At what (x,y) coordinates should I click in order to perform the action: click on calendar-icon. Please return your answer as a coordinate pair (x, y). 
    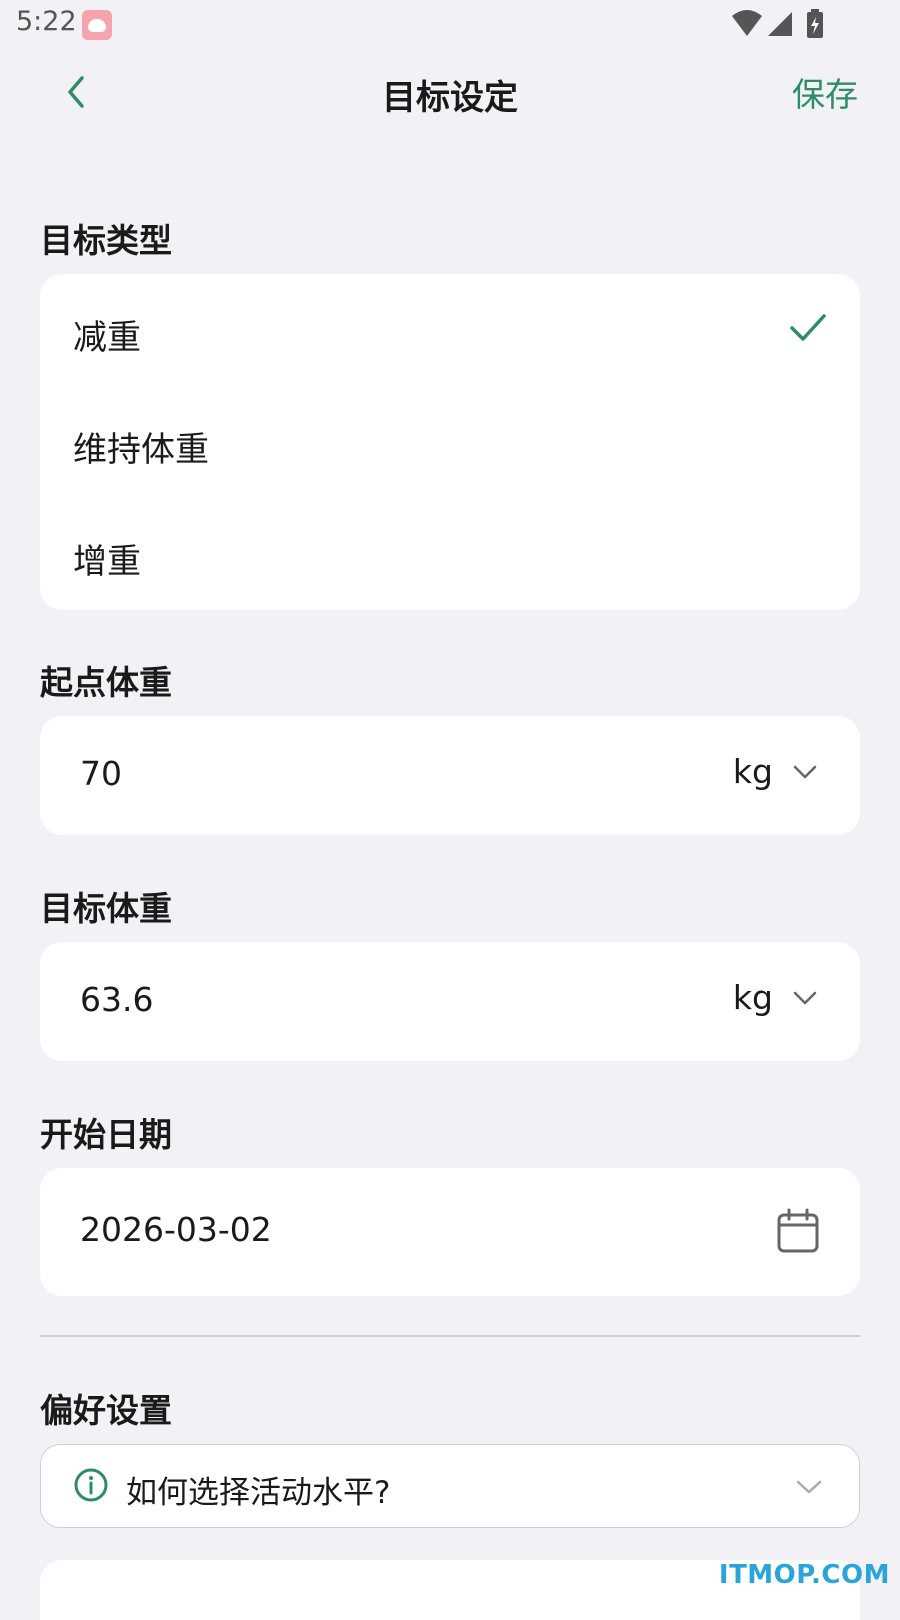
    Looking at the image, I should click on (798, 1231).